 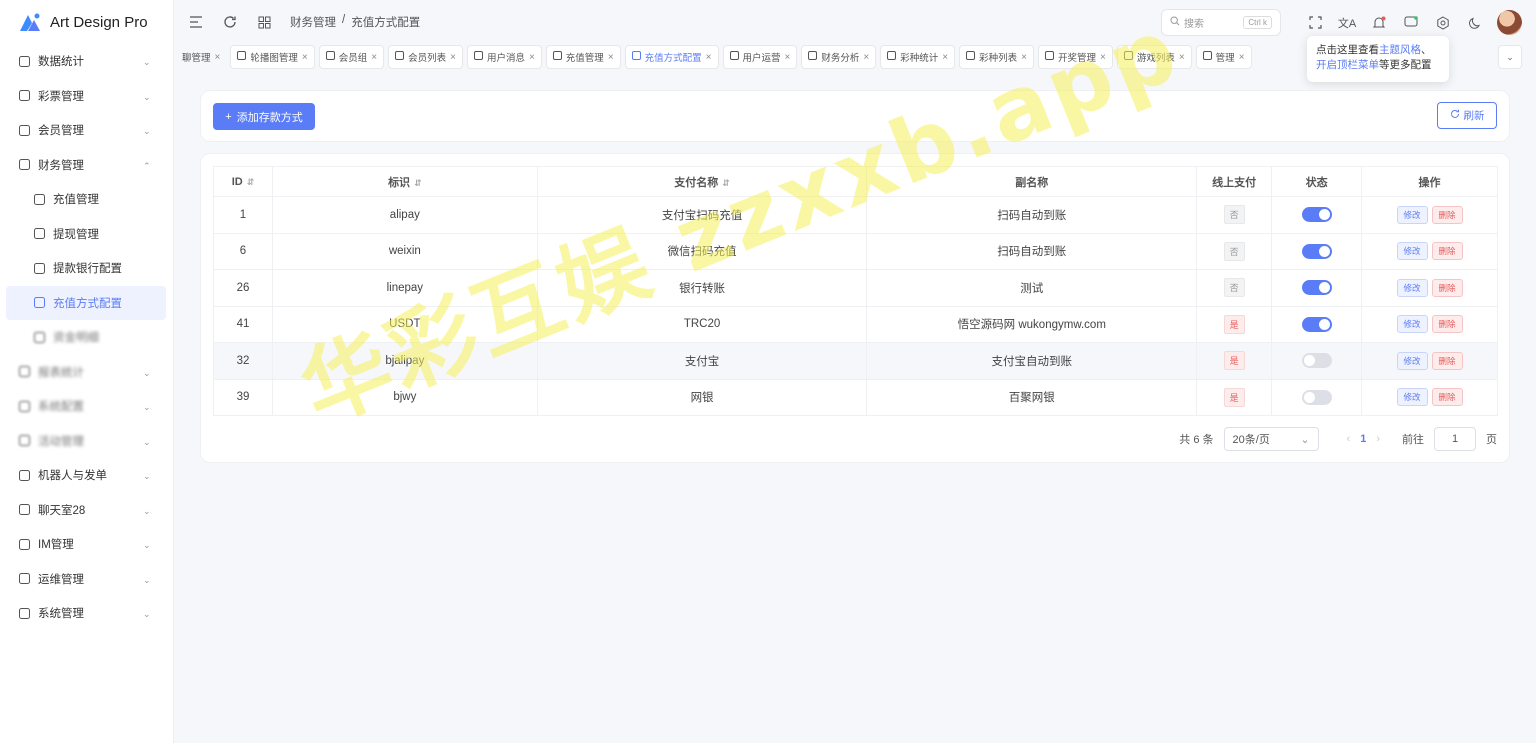 What do you see at coordinates (264, 116) in the screenshot?
I see `add-deposit-method-button: + 添加存款方式` at bounding box center [264, 116].